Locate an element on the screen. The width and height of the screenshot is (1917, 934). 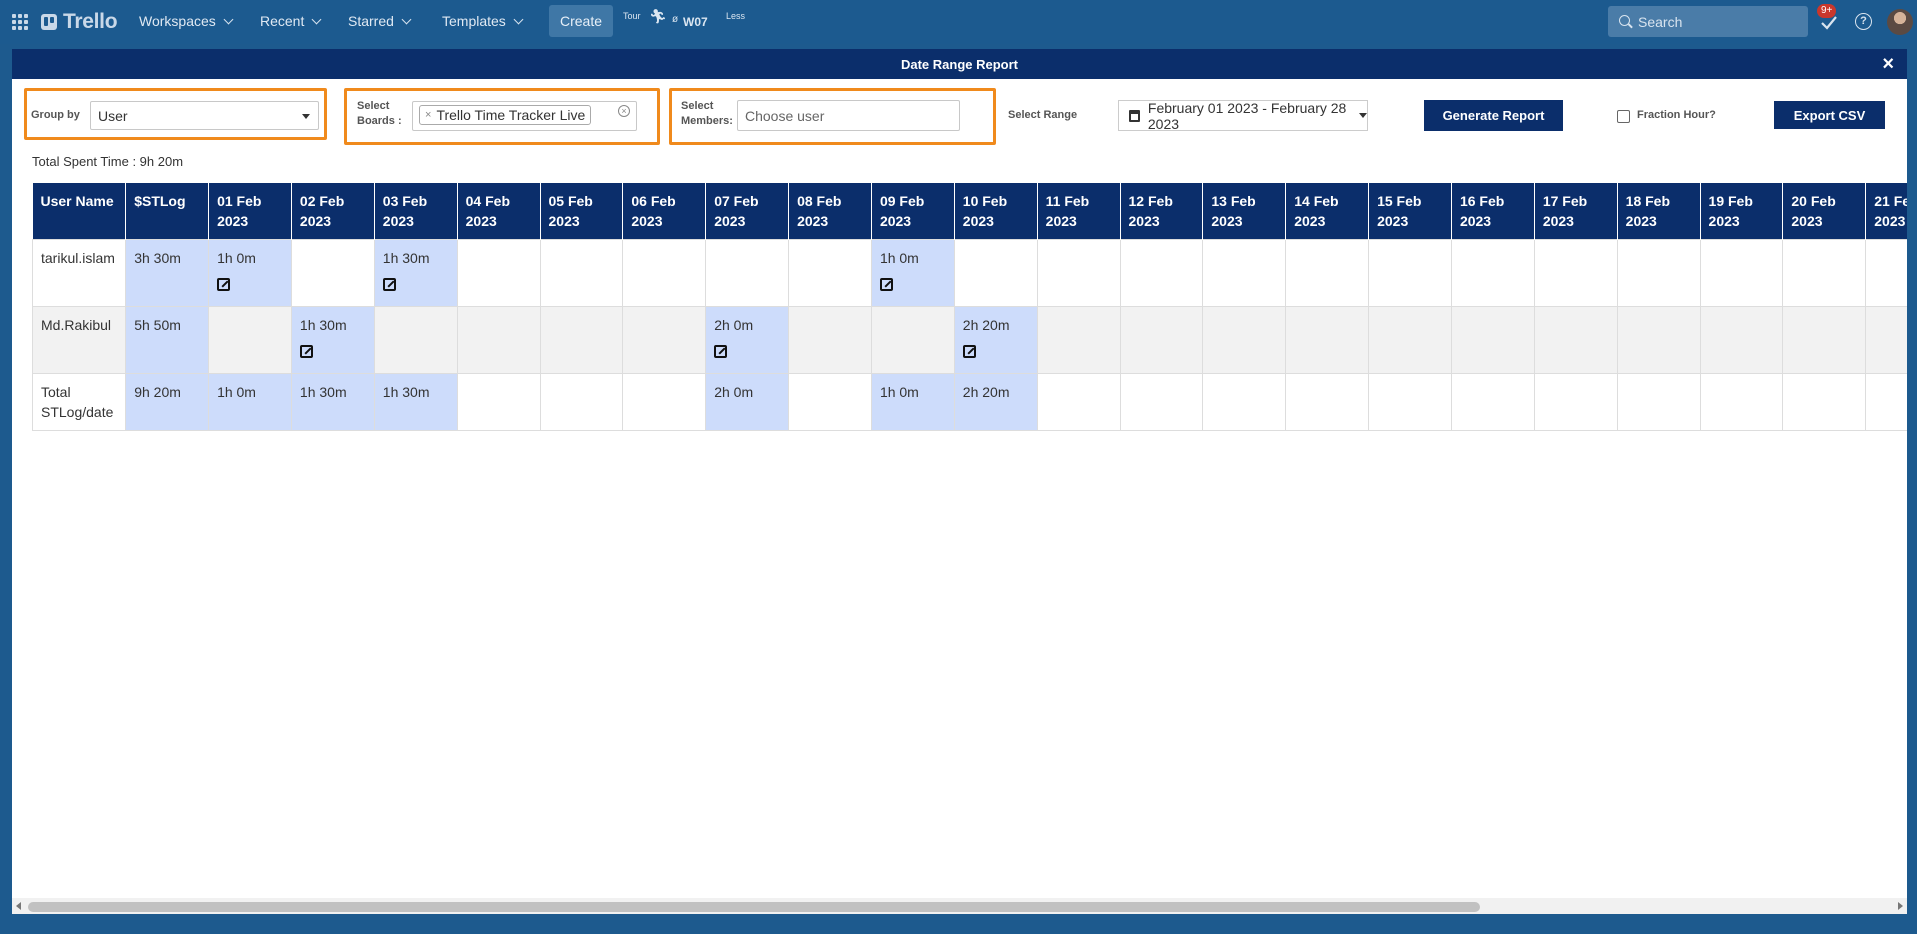
group-by-select: User is located at coordinates (204, 115).